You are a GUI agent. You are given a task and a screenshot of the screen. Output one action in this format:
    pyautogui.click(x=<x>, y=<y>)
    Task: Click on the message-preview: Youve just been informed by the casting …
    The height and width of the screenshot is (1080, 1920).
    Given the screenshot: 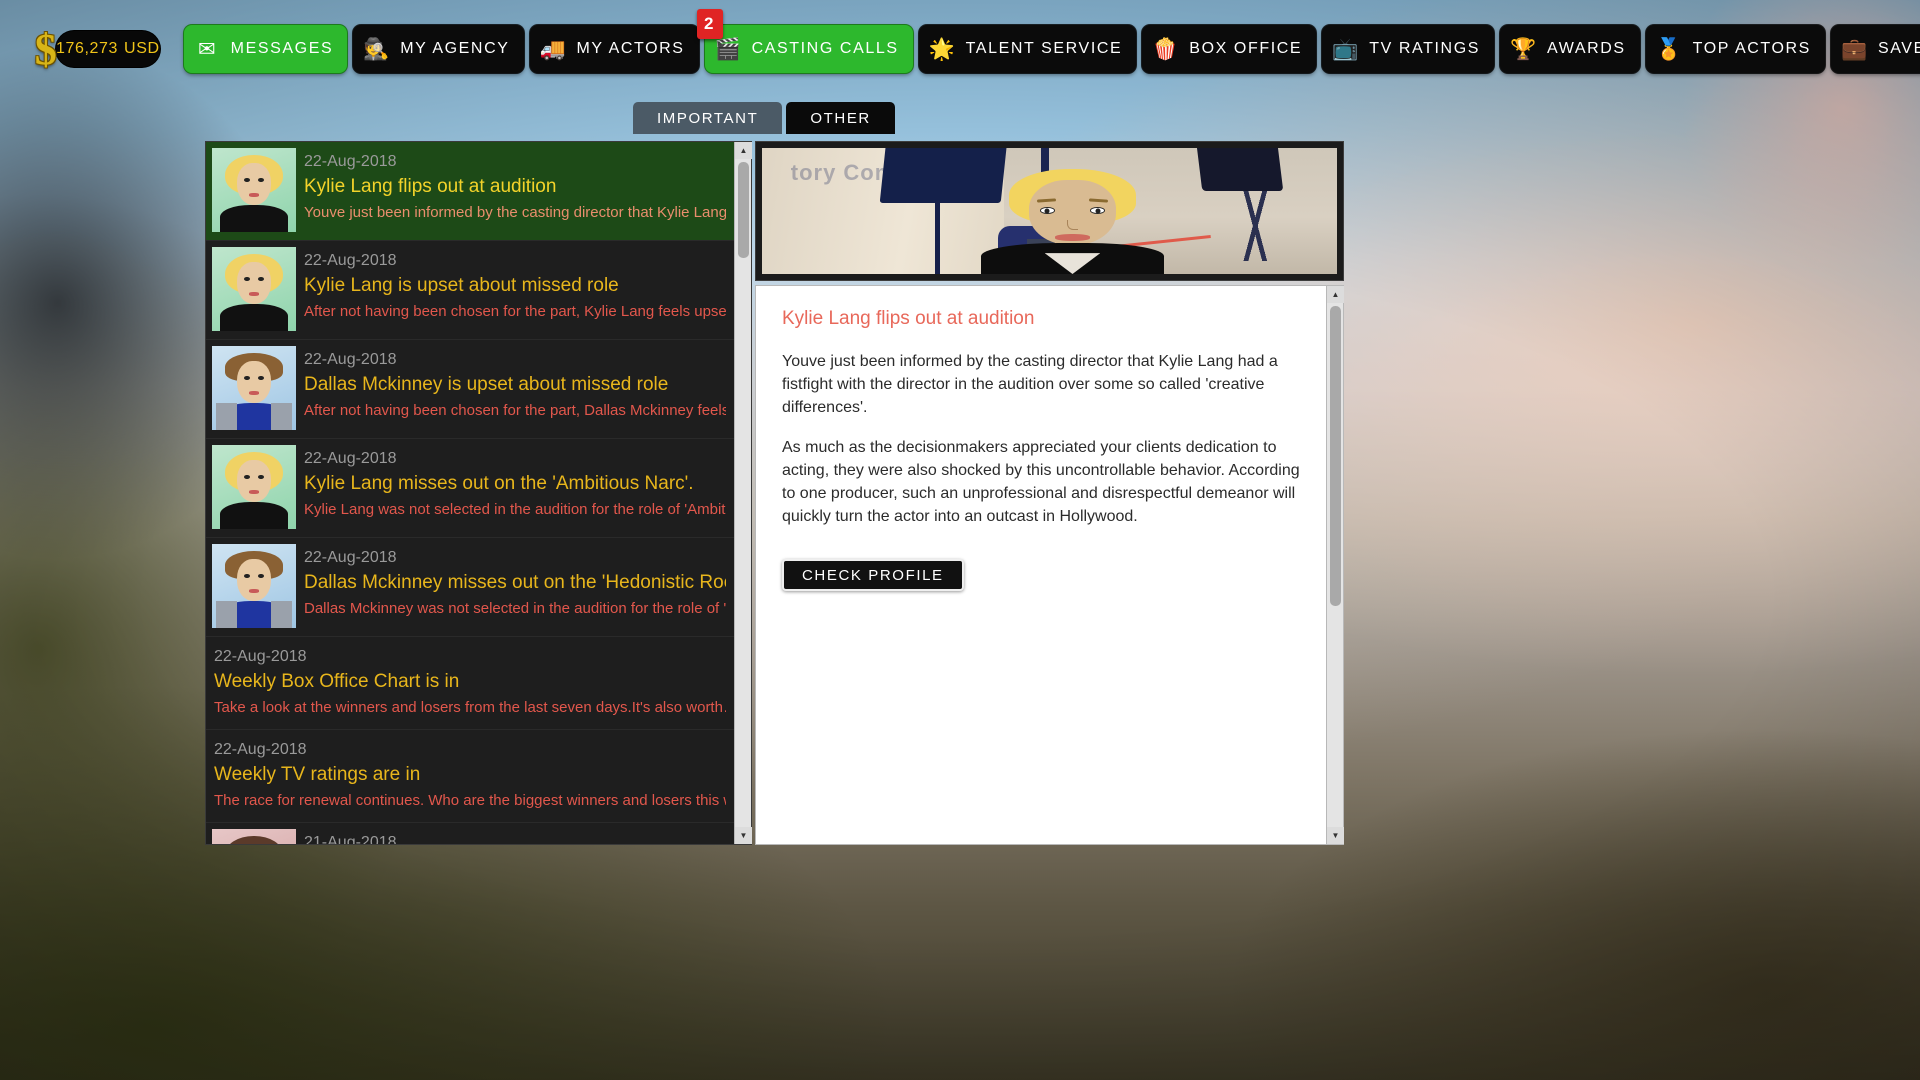 What is the action you would take?
    pyautogui.click(x=515, y=212)
    